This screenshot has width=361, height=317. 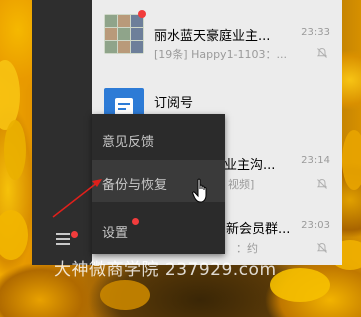 I want to click on hand-pointer-icon, so click(x=199, y=190).